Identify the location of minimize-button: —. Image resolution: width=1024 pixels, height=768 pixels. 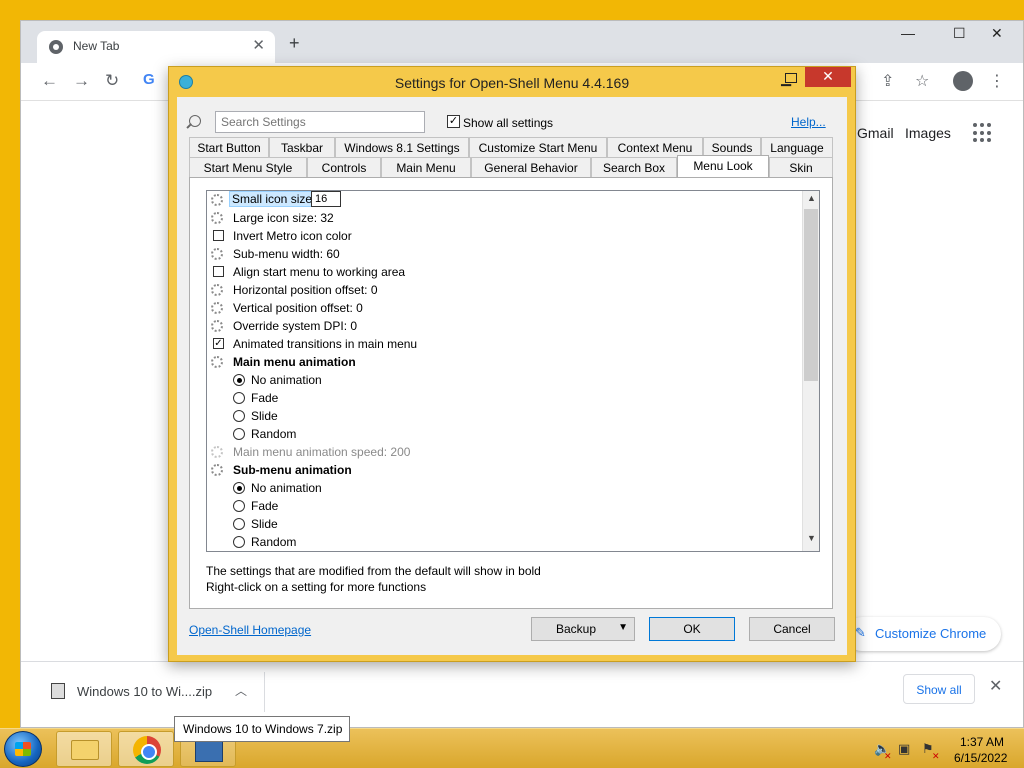
(908, 33).